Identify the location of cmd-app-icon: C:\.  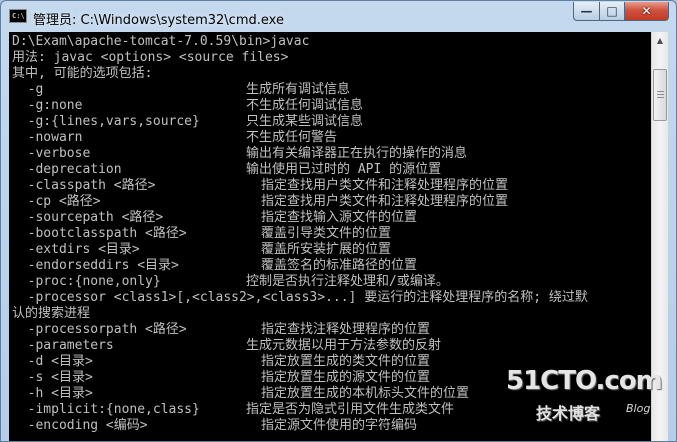
(18, 16).